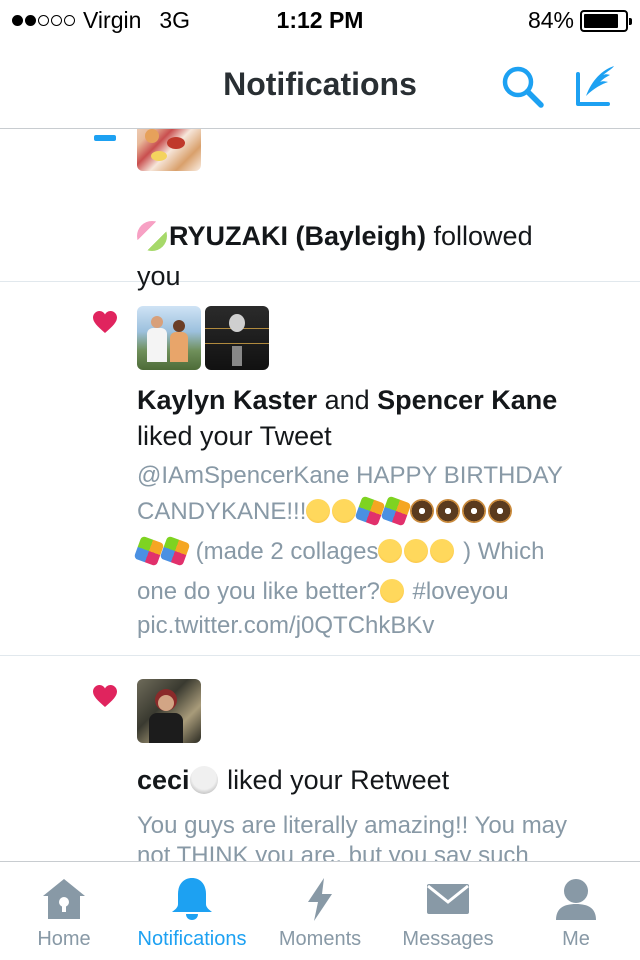 Image resolution: width=640 pixels, height=960 pixels. I want to click on tab-me: Me, so click(576, 911).